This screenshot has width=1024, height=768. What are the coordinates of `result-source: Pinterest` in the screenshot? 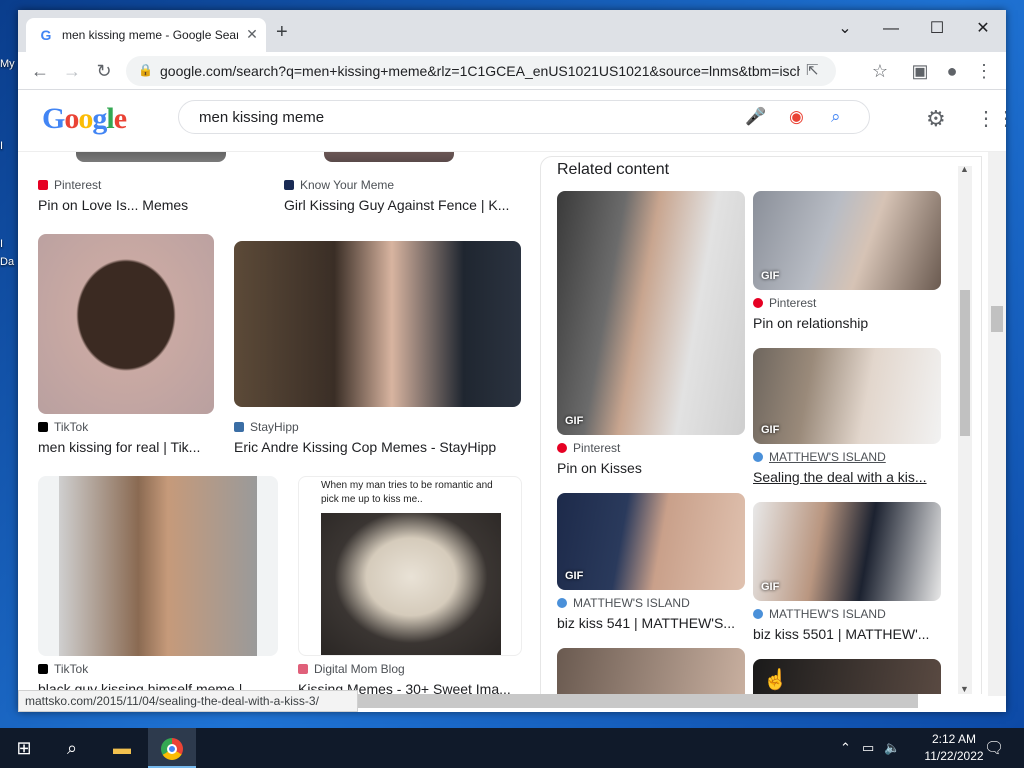 It's located at (69, 185).